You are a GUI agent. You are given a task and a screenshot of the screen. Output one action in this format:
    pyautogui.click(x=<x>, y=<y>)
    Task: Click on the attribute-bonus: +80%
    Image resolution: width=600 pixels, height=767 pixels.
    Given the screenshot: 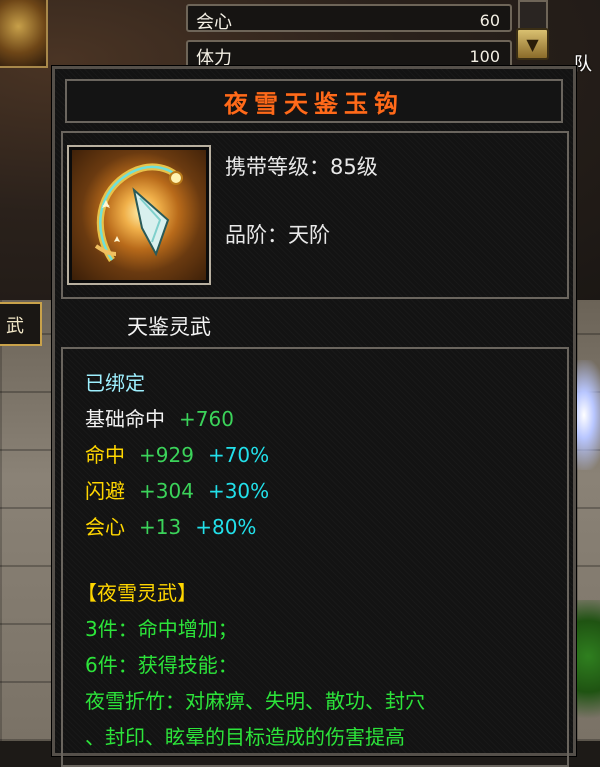 What is the action you would take?
    pyautogui.click(x=226, y=527)
    